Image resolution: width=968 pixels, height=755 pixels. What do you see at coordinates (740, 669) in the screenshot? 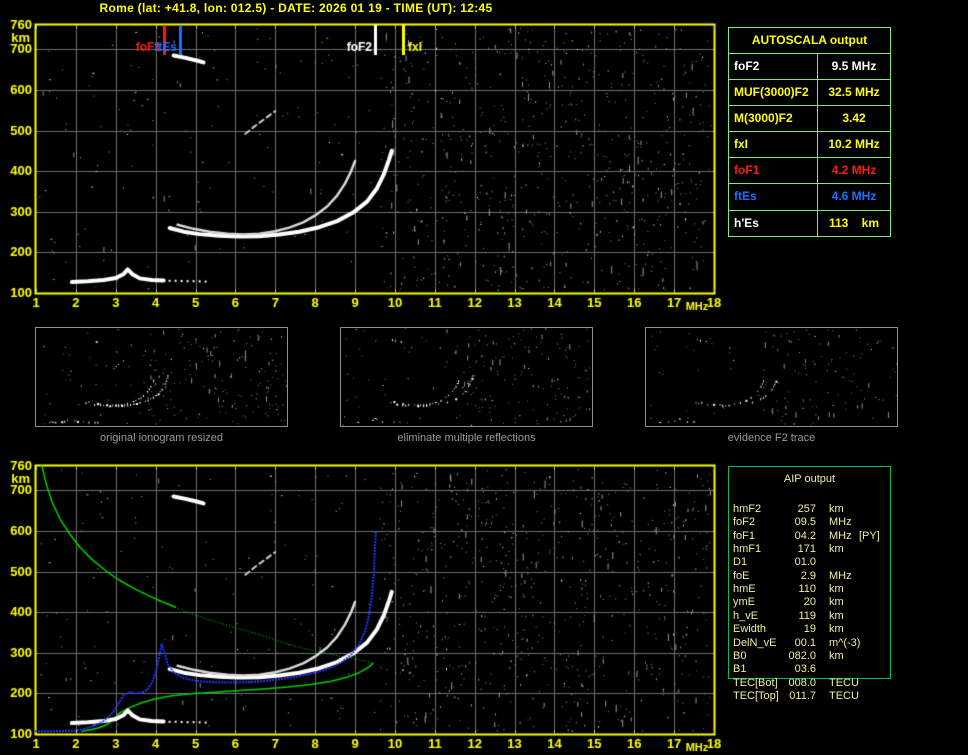
I see `parameter-label: B1` at bounding box center [740, 669].